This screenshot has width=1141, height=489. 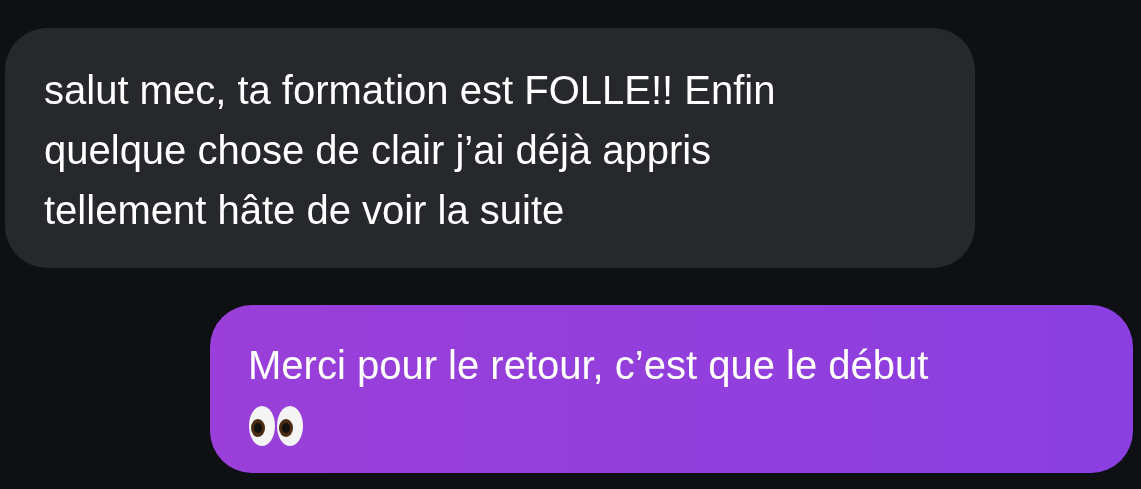 I want to click on message-text: Merci pour le retour, c’est que le début, so click(x=589, y=365).